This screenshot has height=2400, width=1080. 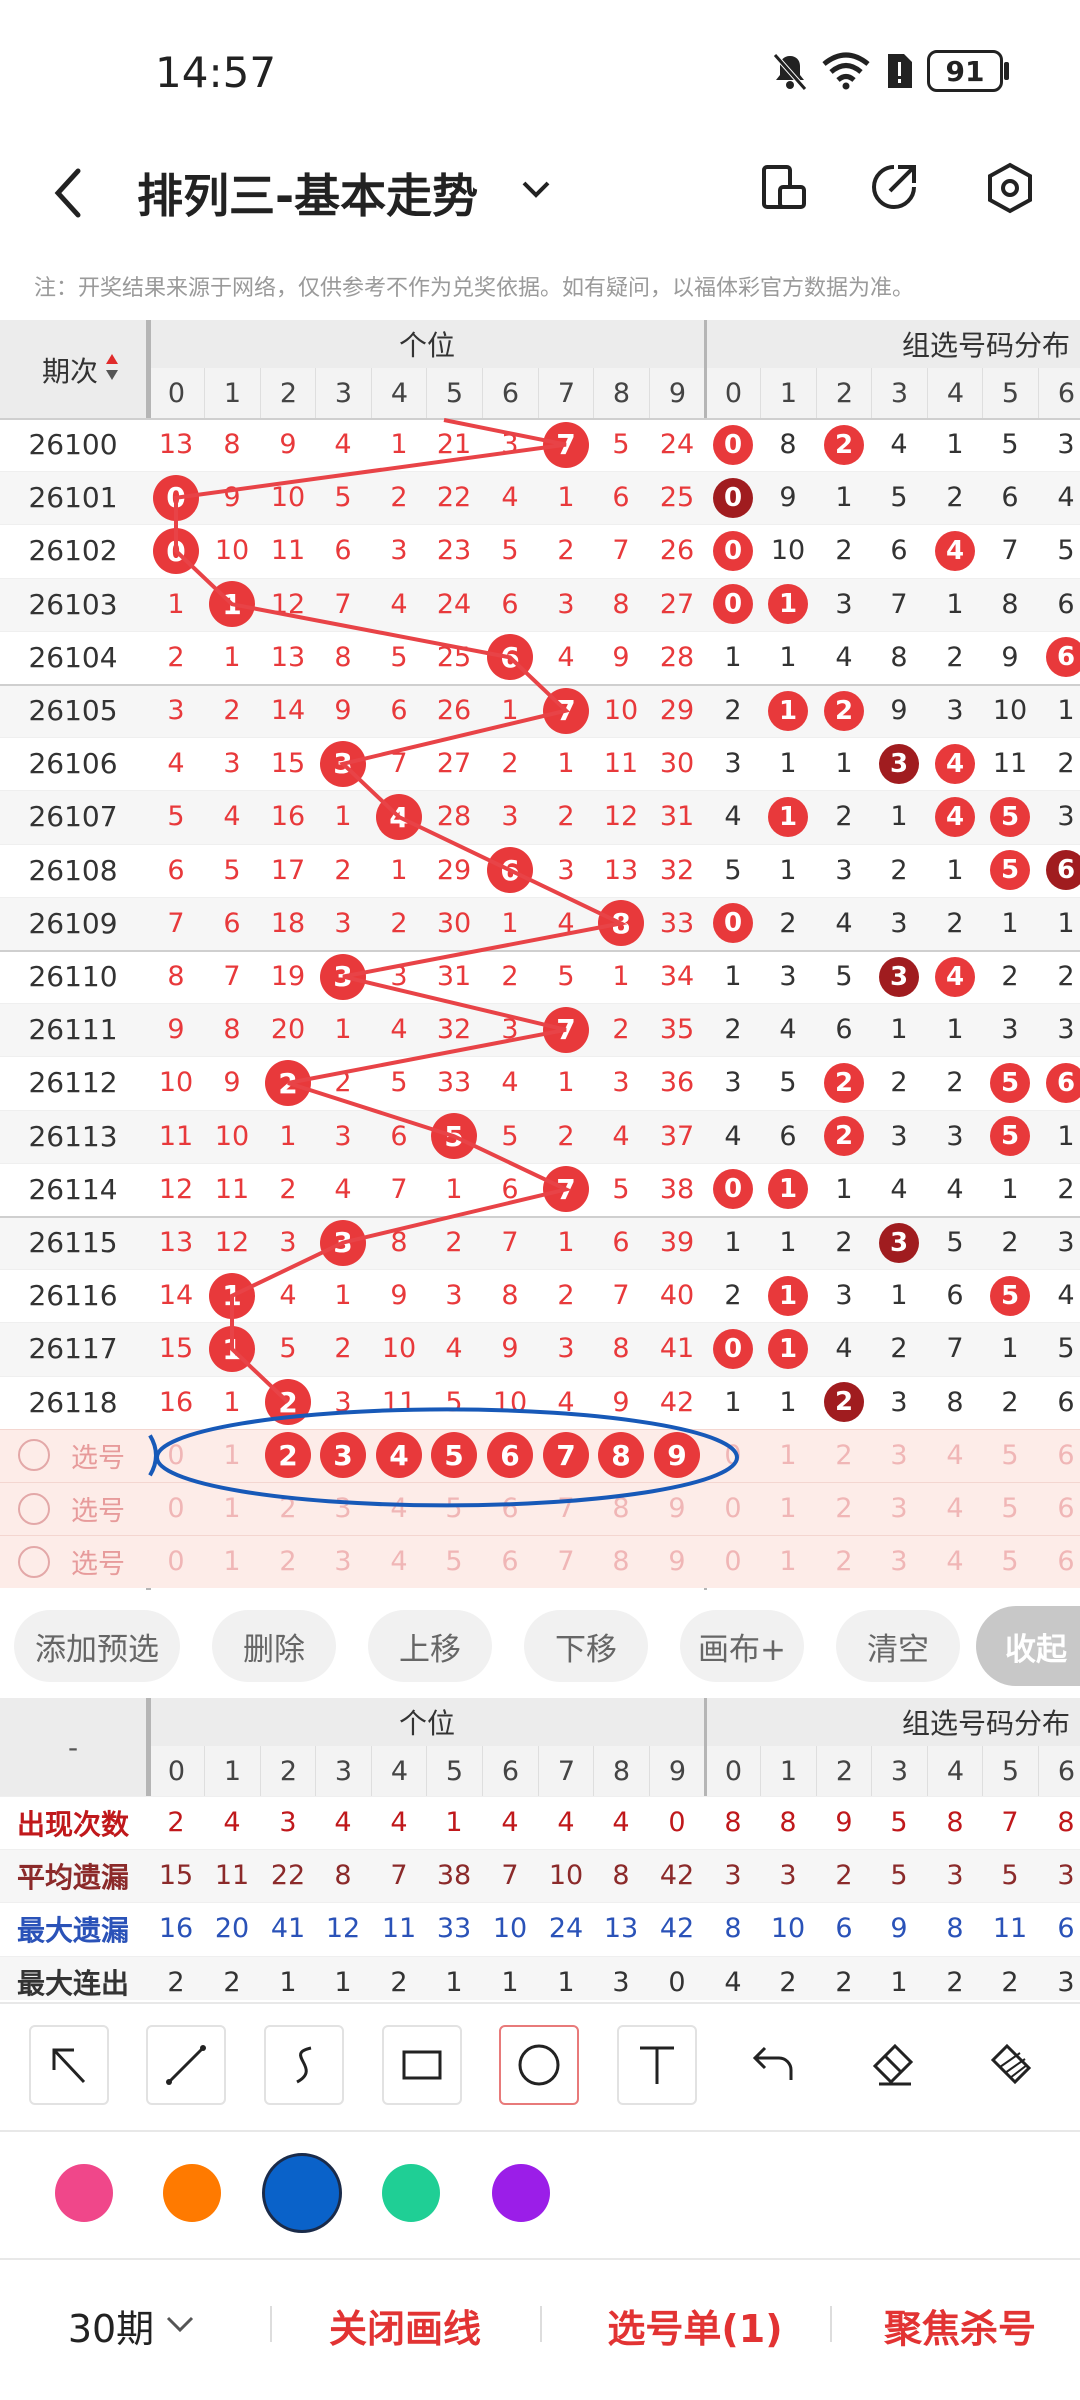 What do you see at coordinates (216, 72) in the screenshot?
I see `status-time: 14:57` at bounding box center [216, 72].